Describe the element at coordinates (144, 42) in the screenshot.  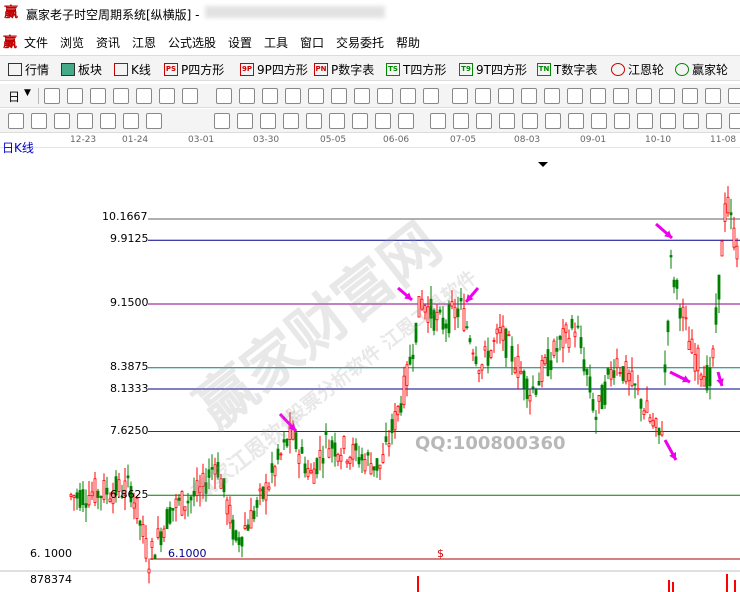
I see `menu-gann: 江恩` at that location.